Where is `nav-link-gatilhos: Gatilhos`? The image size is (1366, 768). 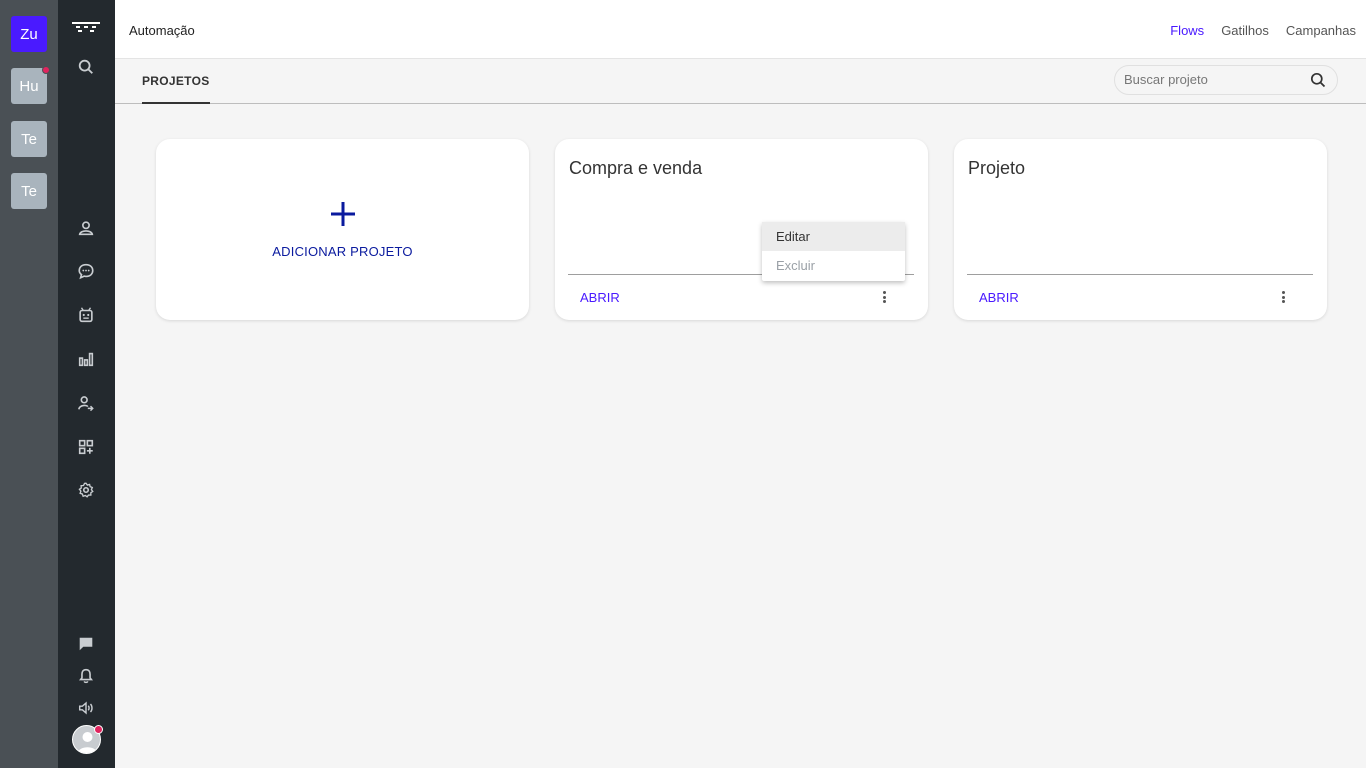 nav-link-gatilhos: Gatilhos is located at coordinates (1245, 30).